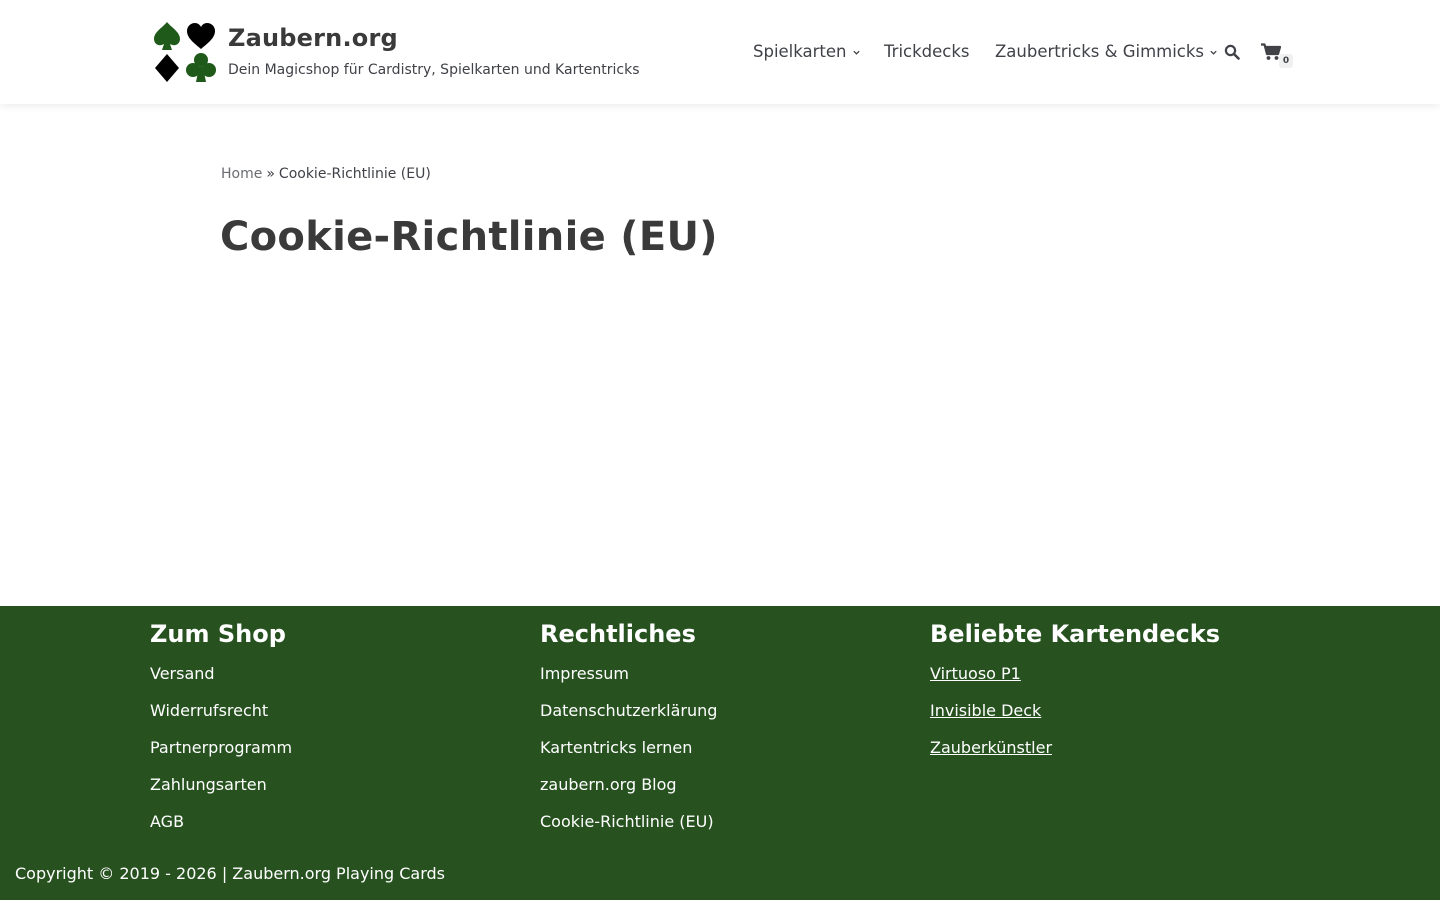 The height and width of the screenshot is (900, 1440). What do you see at coordinates (1120, 674) in the screenshot?
I see `footer-link-virtuoso: Virtuoso P1` at bounding box center [1120, 674].